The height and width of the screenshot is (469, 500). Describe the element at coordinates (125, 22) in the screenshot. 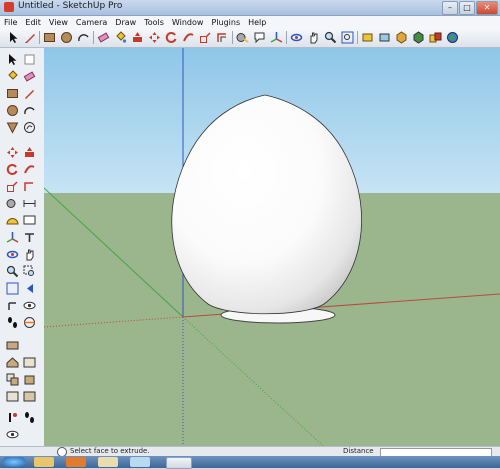

I see `menu-draw: Draw` at that location.